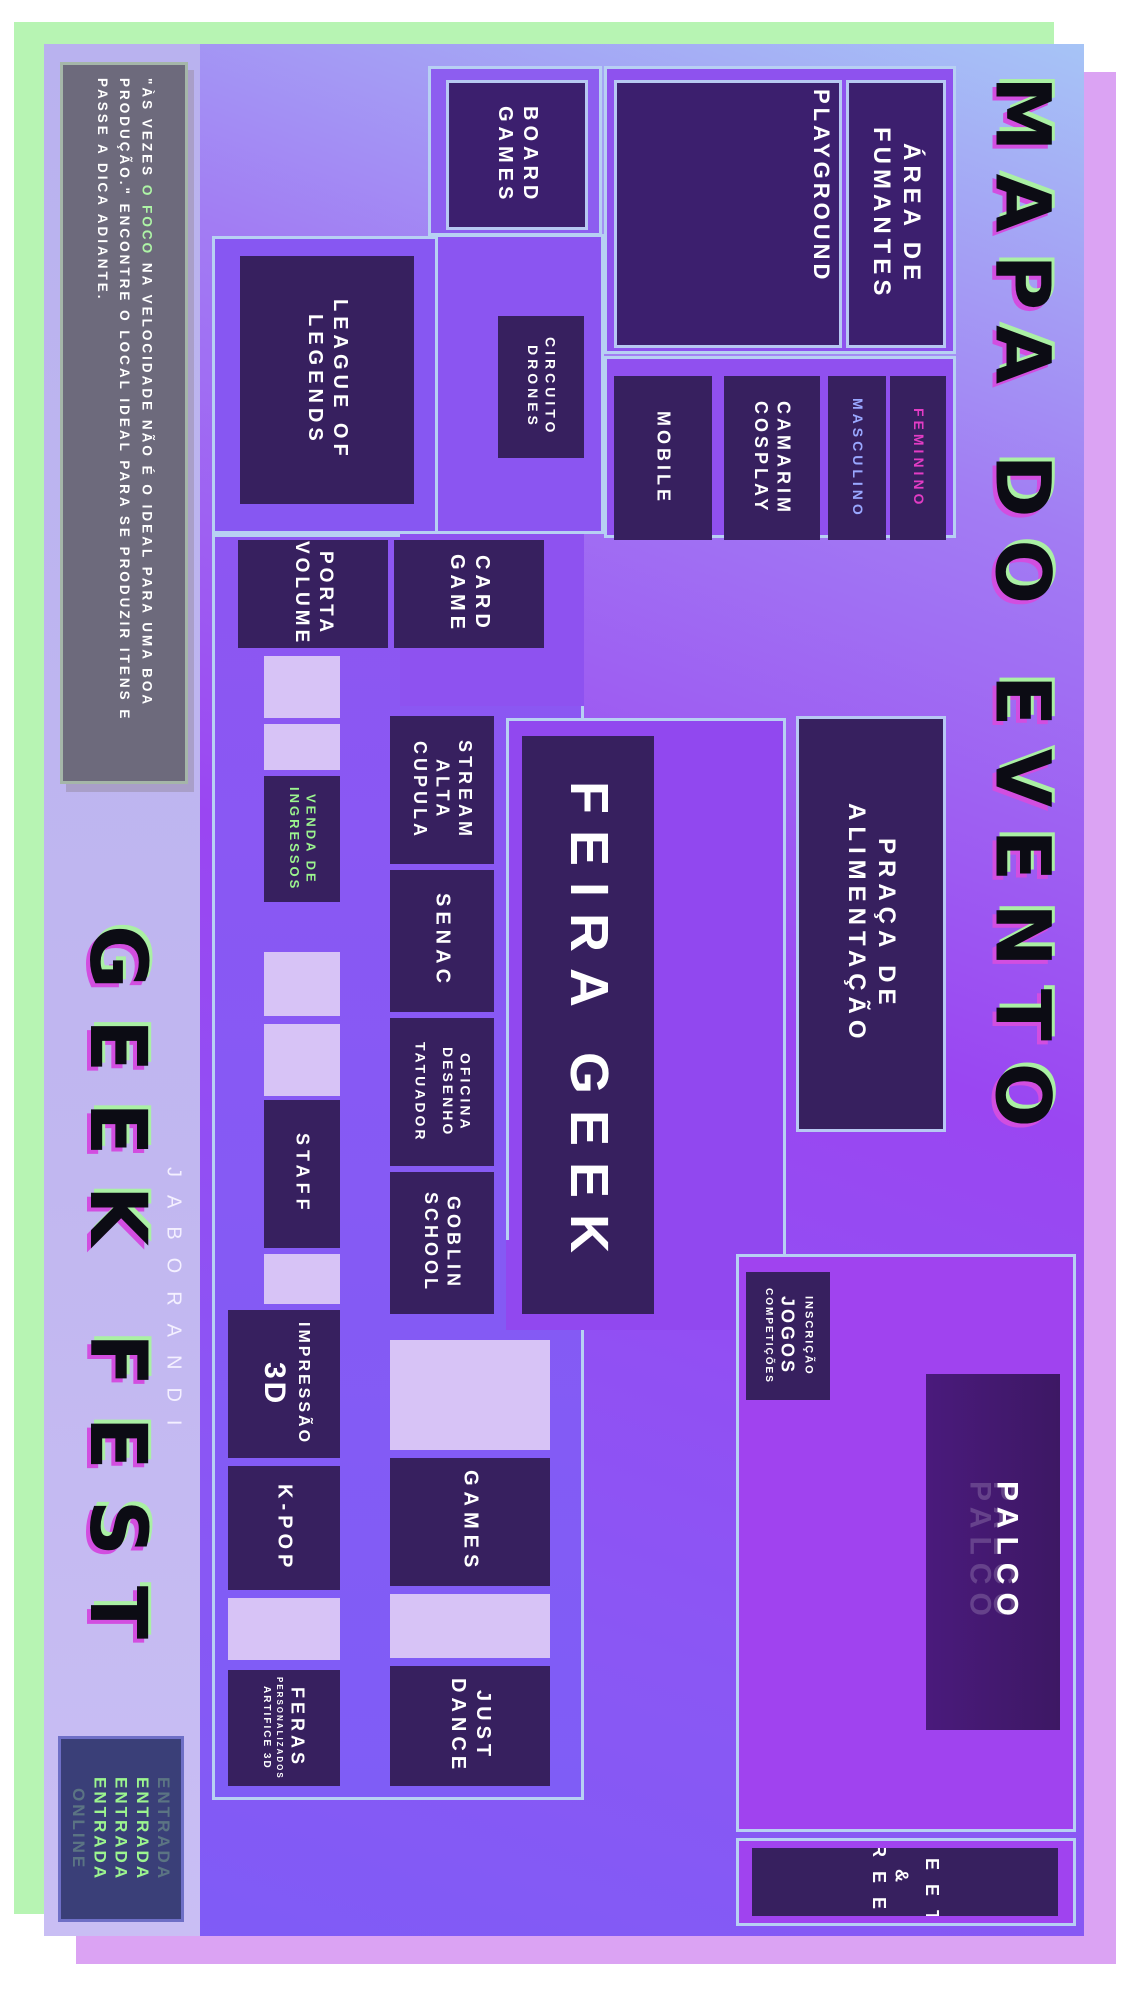  Describe the element at coordinates (1023, 613) in the screenshot. I see `map-title: MAPA DO EVENTO` at that location.